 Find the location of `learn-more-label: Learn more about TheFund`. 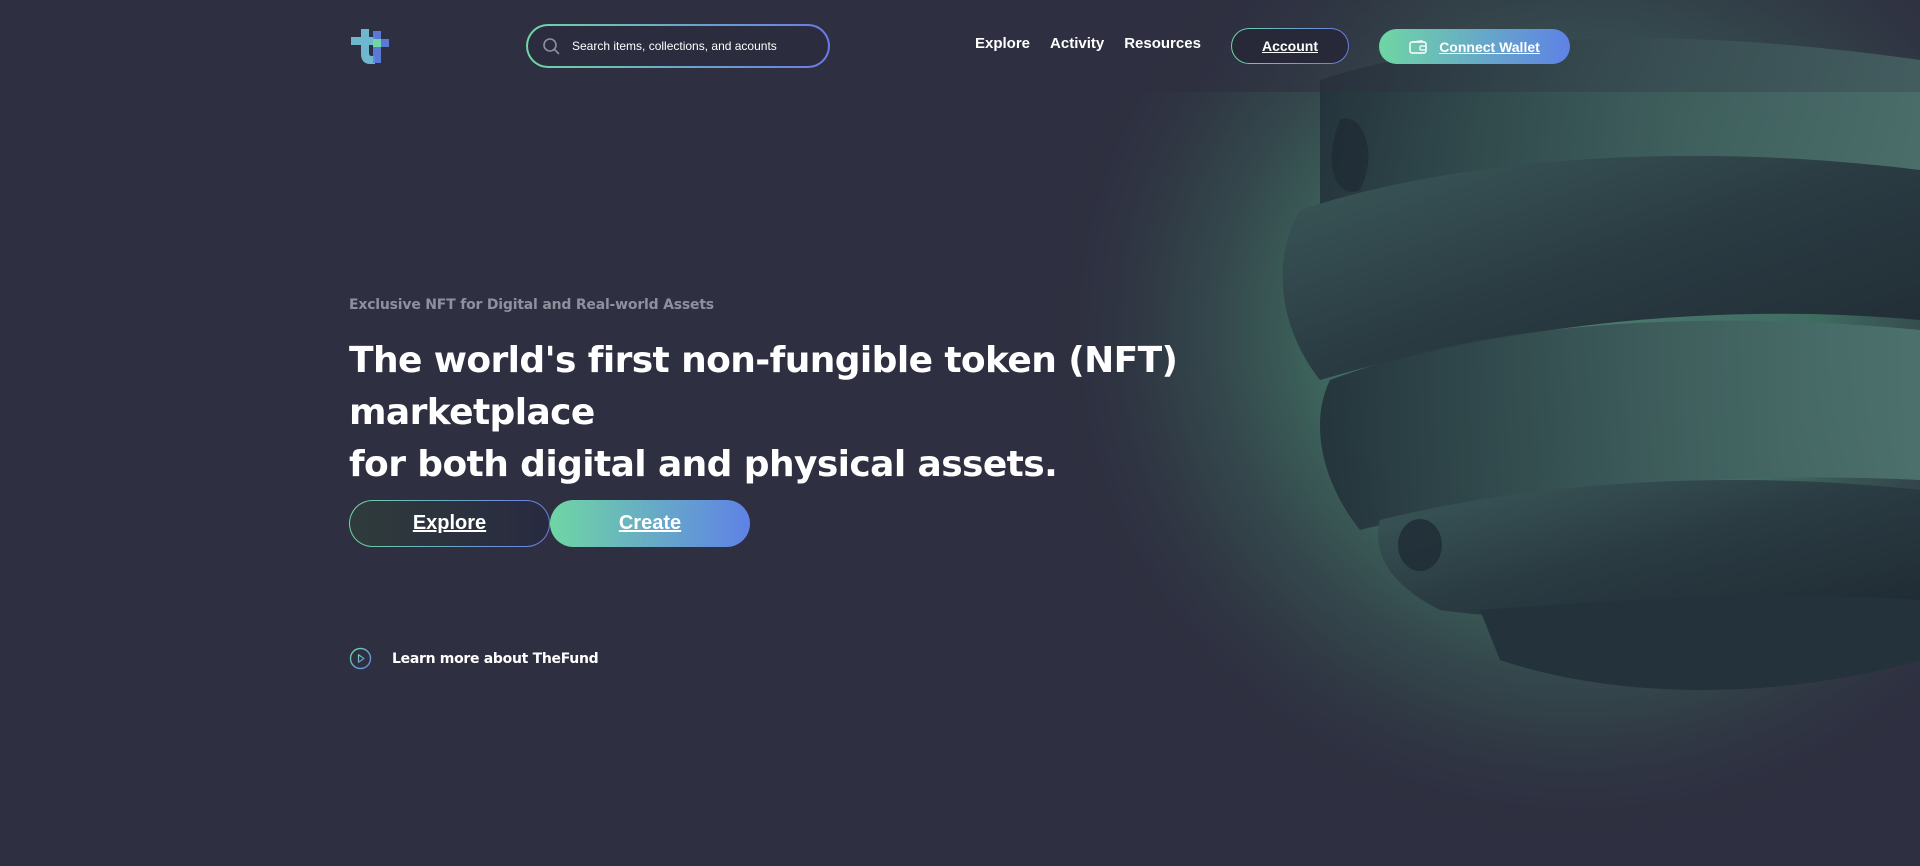

learn-more-label: Learn more about TheFund is located at coordinates (495, 658).